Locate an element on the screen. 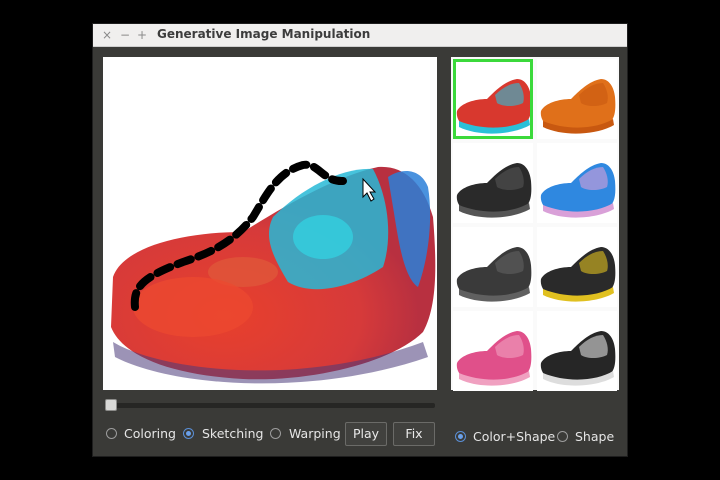  color-shape-radio is located at coordinates (460, 436).